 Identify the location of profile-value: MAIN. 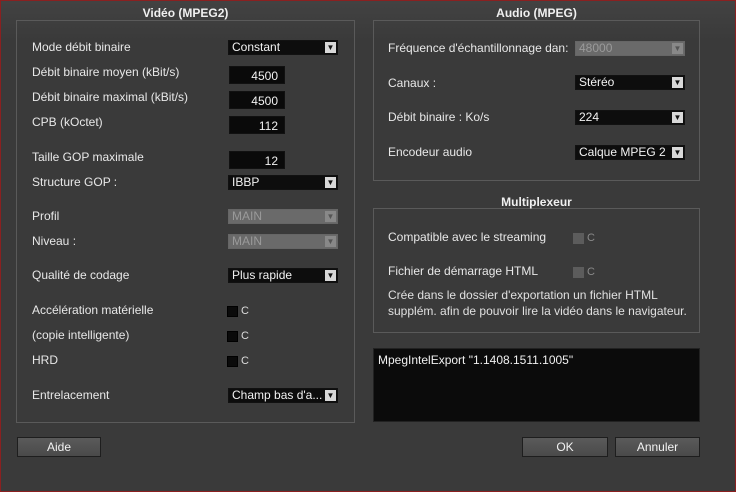
(247, 216).